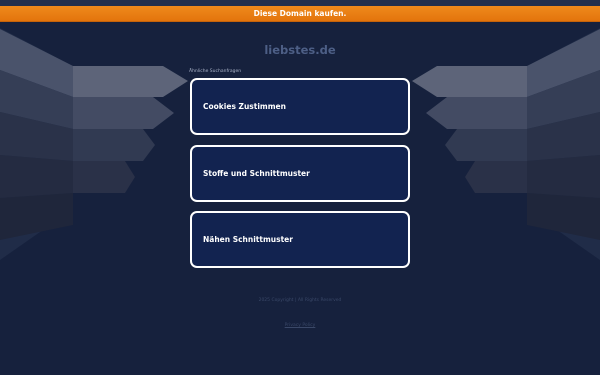 The width and height of the screenshot is (600, 375). I want to click on privacy-policy-container: Privacy Policy, so click(300, 320).